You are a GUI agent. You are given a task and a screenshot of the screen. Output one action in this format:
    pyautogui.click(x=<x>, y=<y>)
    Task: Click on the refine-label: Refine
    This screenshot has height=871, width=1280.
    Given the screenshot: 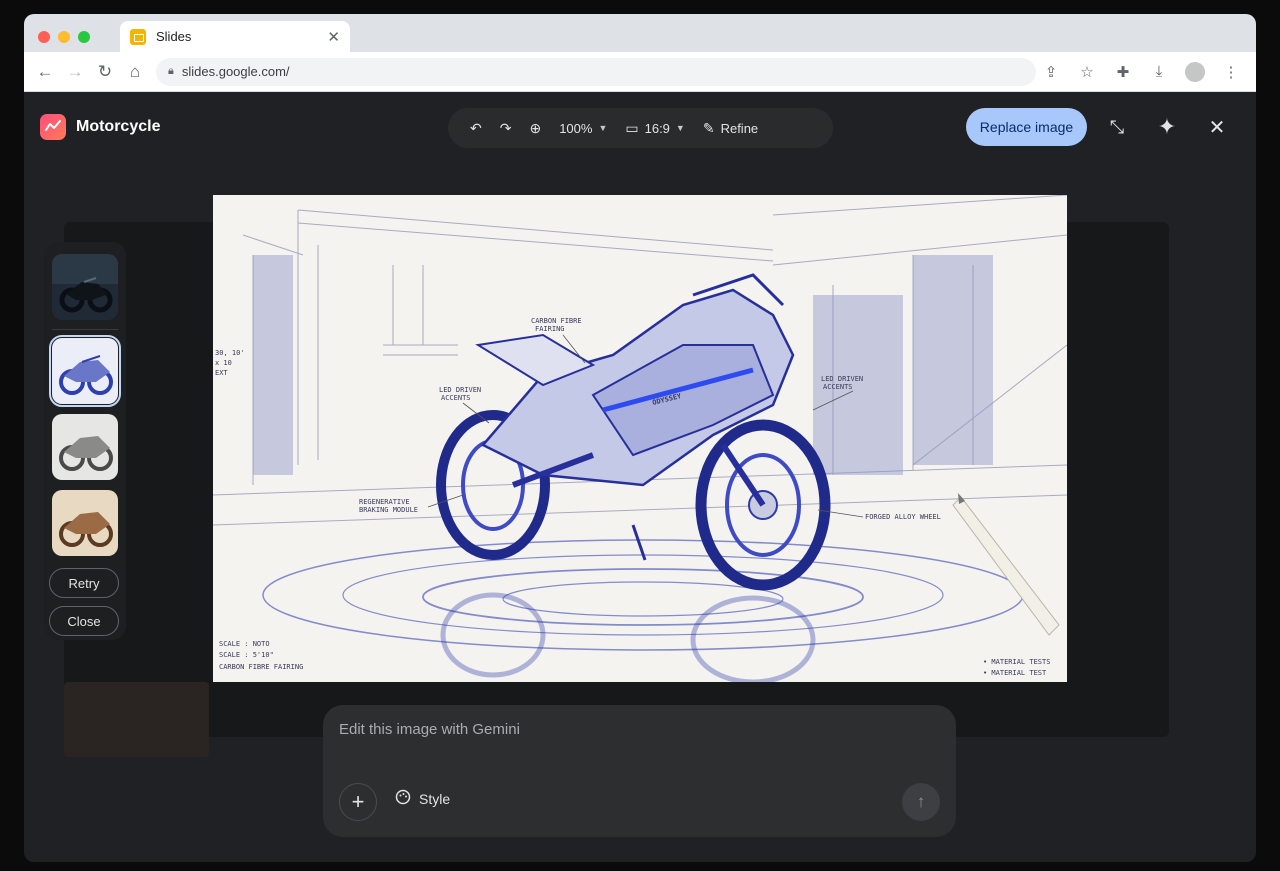 What is the action you would take?
    pyautogui.click(x=739, y=128)
    